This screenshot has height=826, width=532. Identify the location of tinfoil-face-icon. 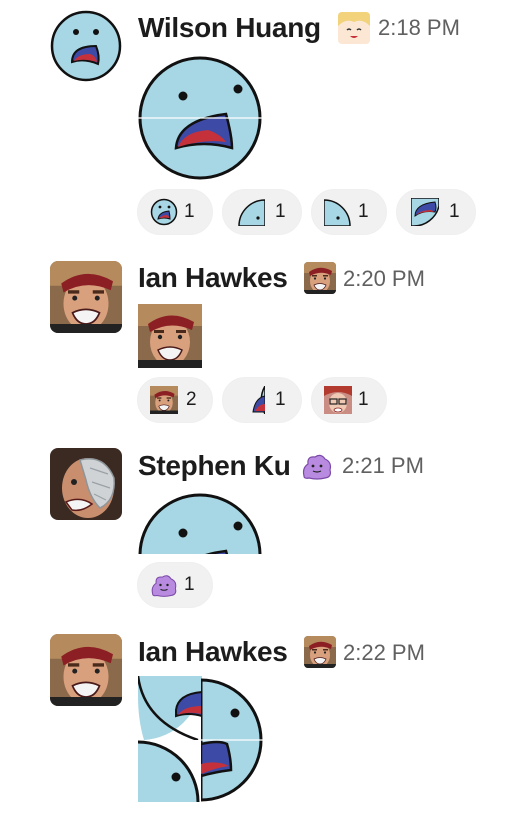
(86, 484).